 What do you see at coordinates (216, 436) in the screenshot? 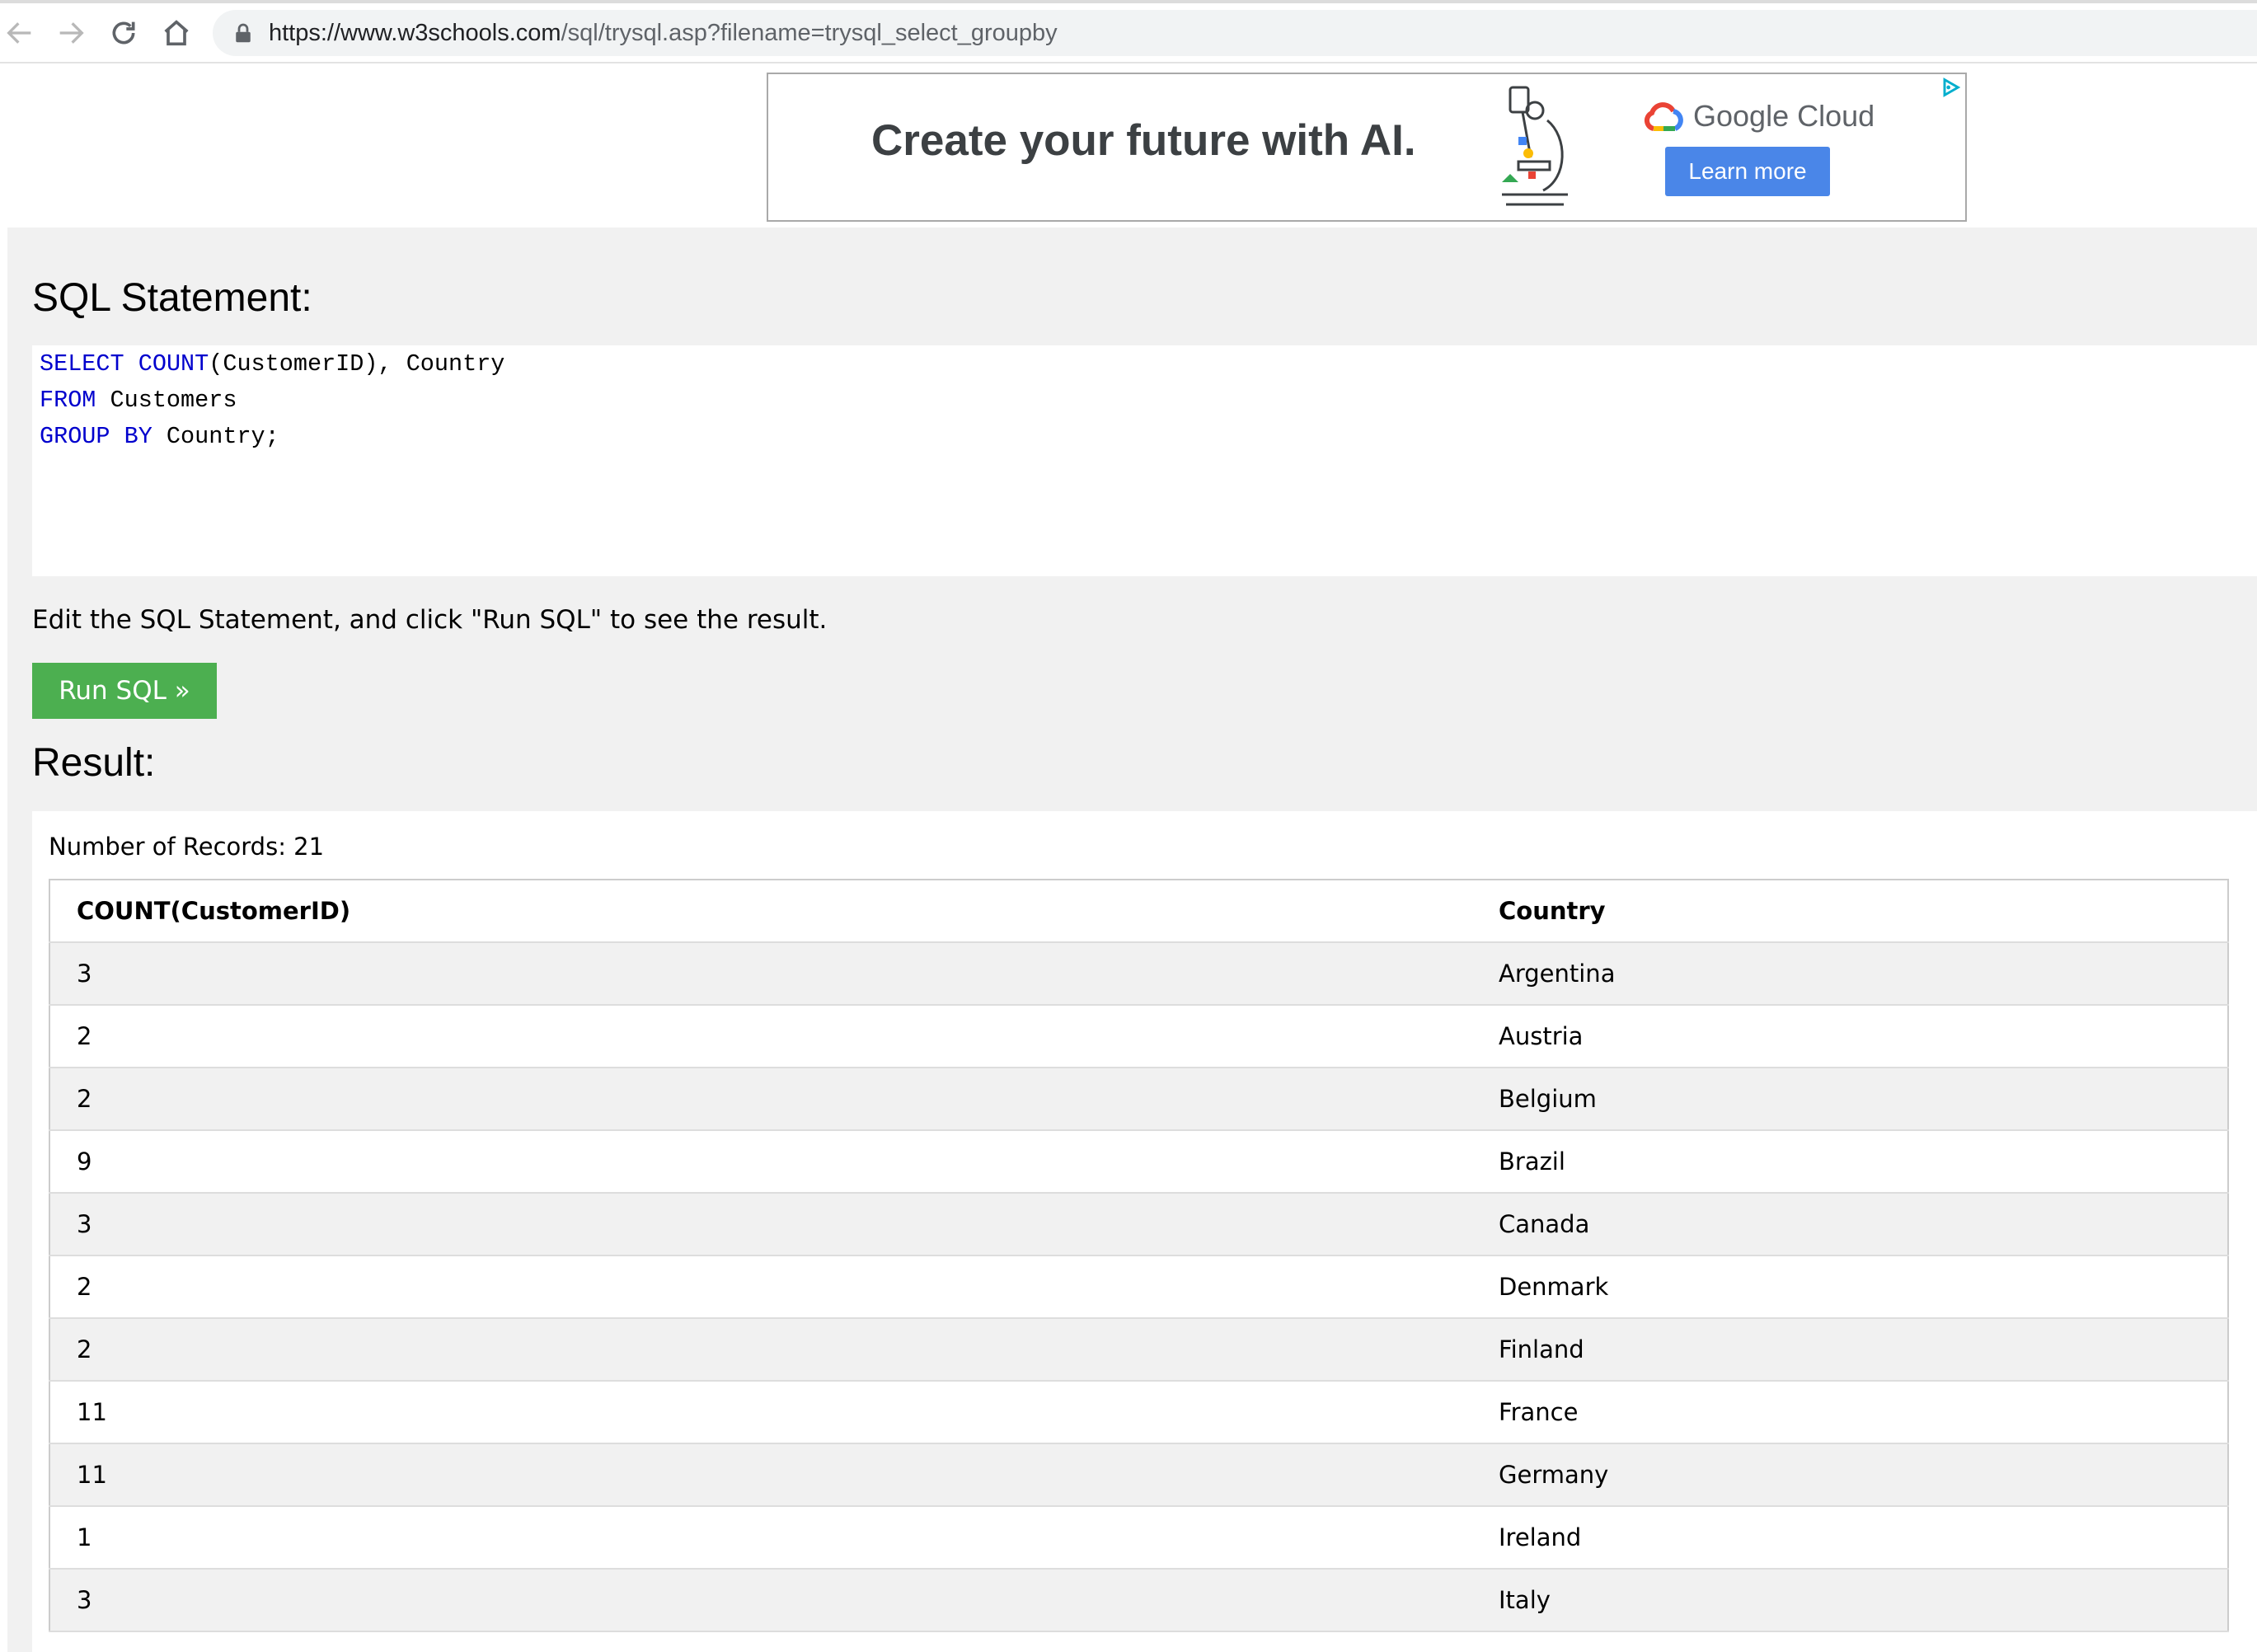
I see `sql-text: Country;` at bounding box center [216, 436].